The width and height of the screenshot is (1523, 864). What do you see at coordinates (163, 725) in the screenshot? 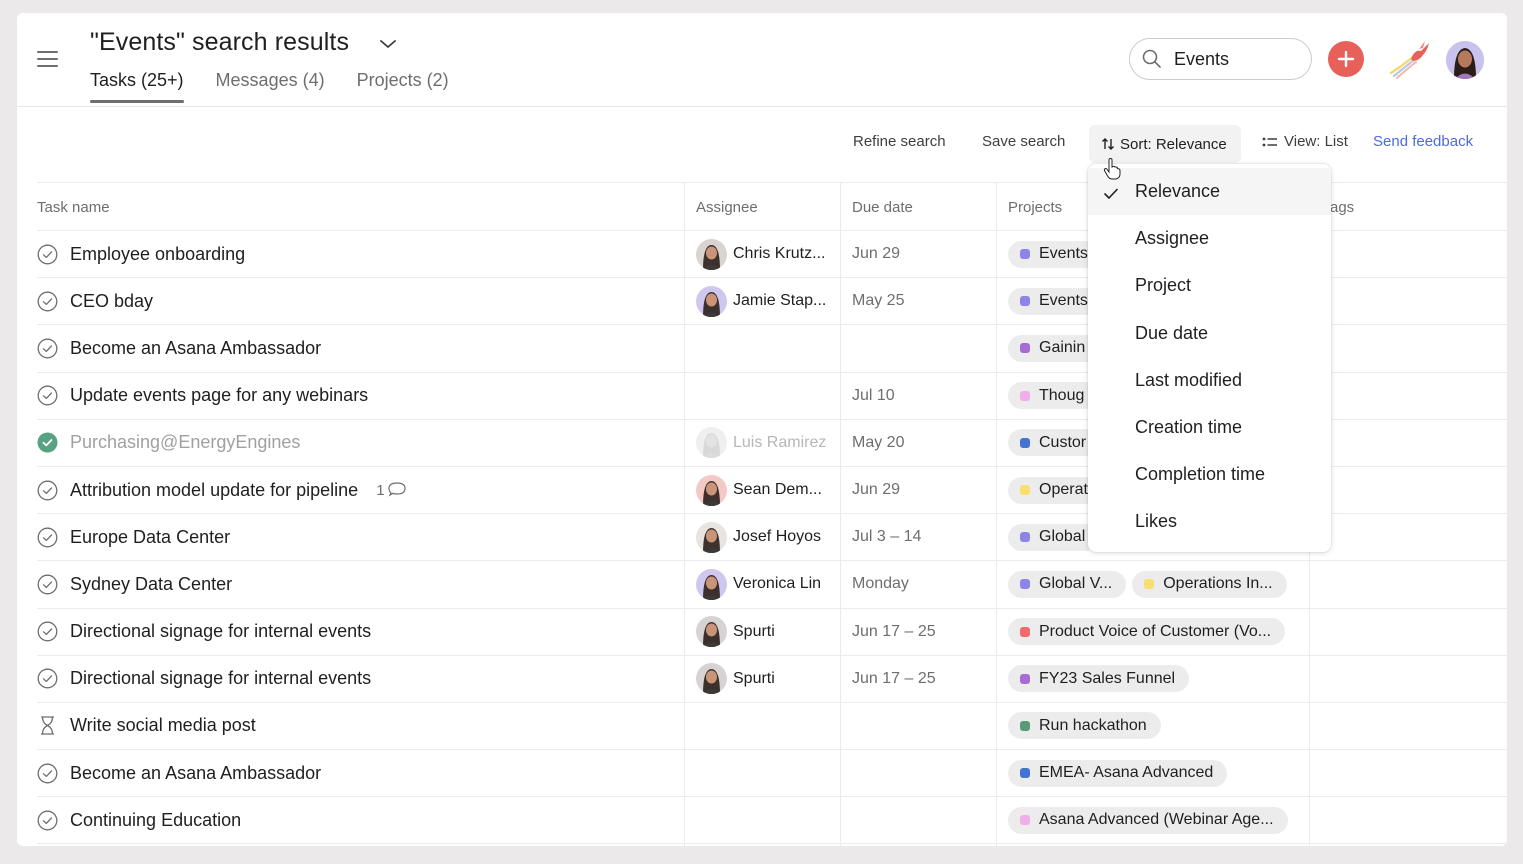
I see `task-name: Write social media post` at bounding box center [163, 725].